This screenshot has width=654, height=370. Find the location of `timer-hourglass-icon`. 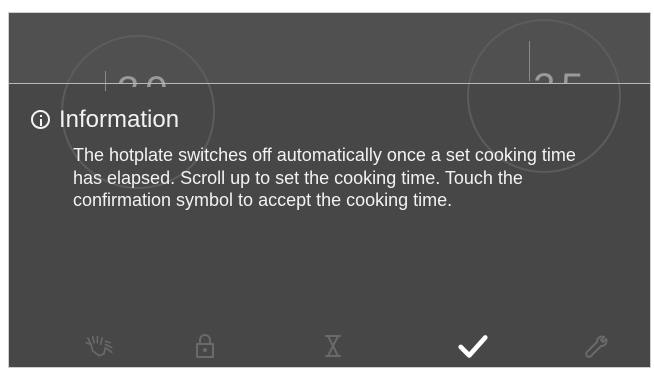

timer-hourglass-icon is located at coordinates (333, 346).